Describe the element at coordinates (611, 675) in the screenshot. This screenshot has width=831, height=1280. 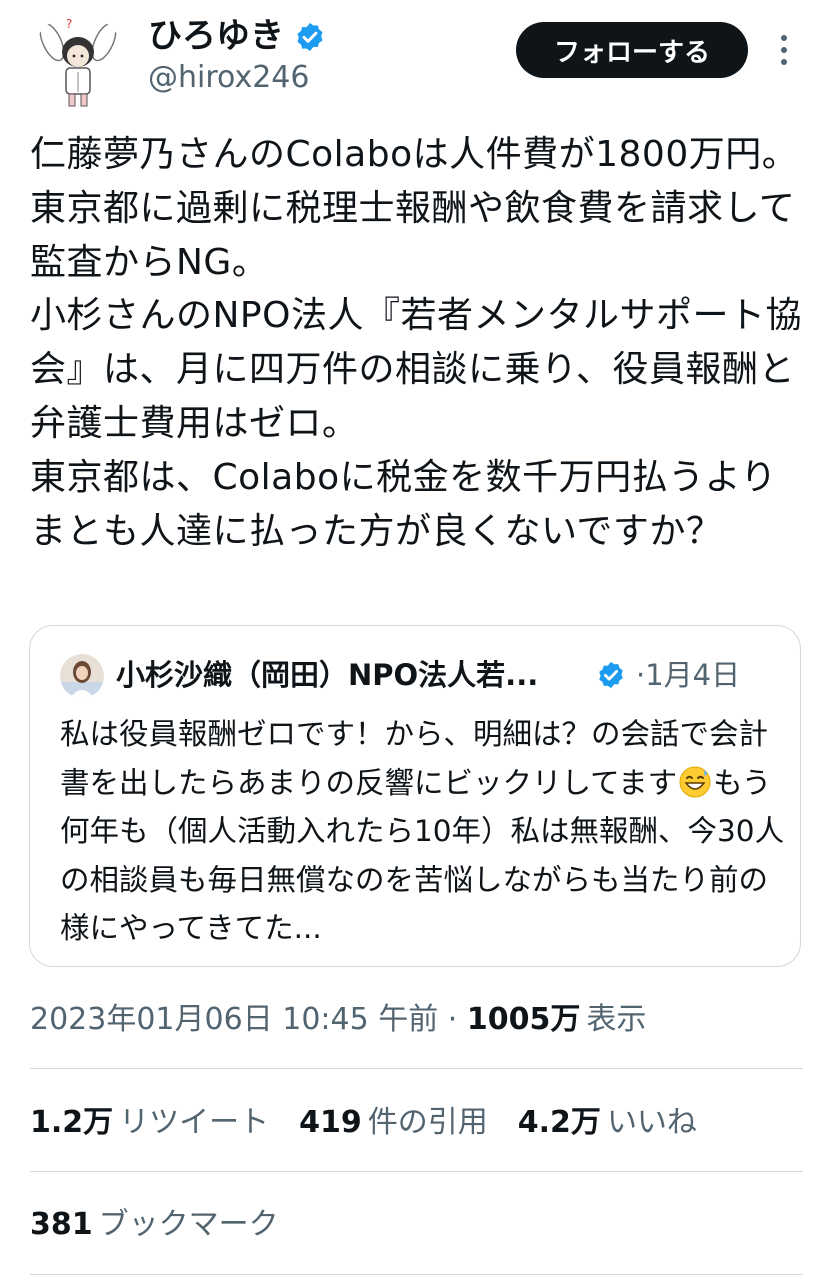
I see `quoted-verified-badge-icon` at that location.